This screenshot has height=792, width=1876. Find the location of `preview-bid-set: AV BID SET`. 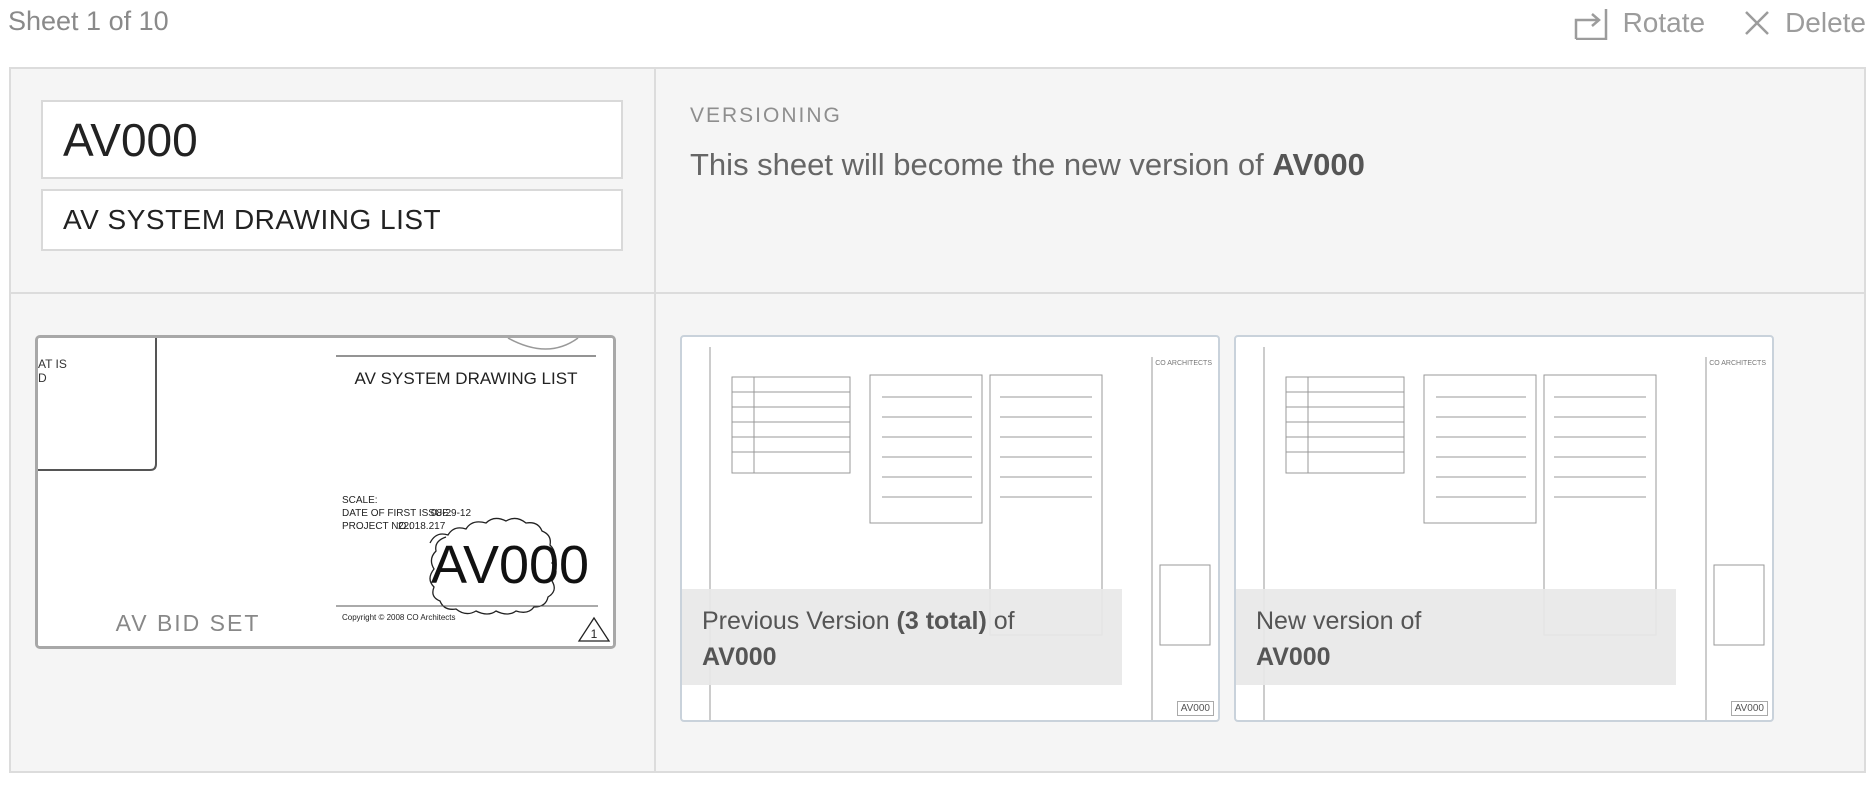

preview-bid-set: AV BID SET is located at coordinates (188, 623).